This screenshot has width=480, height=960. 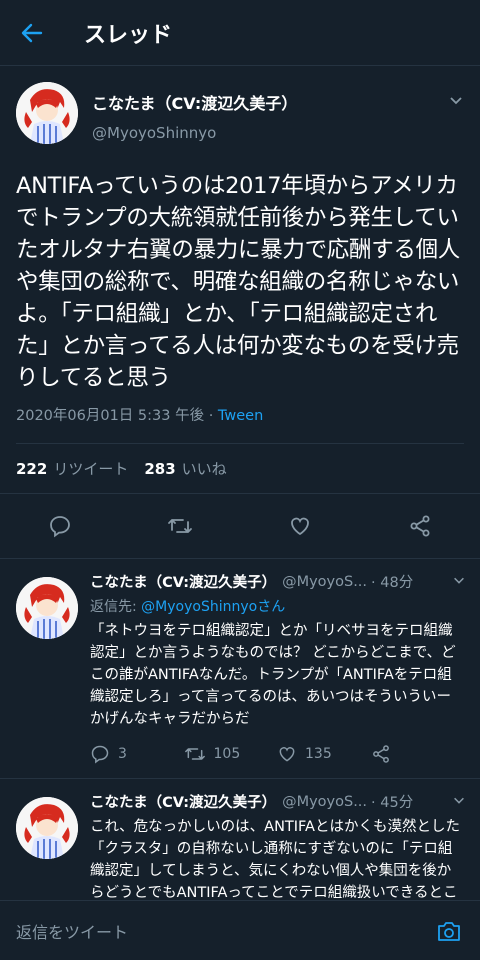 What do you see at coordinates (72, 468) in the screenshot?
I see `retweet-stat: 222 リツイート` at bounding box center [72, 468].